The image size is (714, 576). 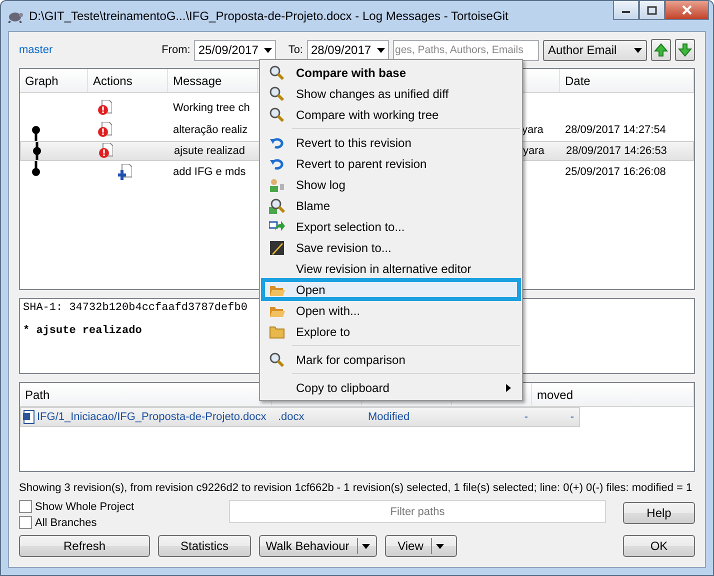 I want to click on to-label: To:, so click(x=295, y=50).